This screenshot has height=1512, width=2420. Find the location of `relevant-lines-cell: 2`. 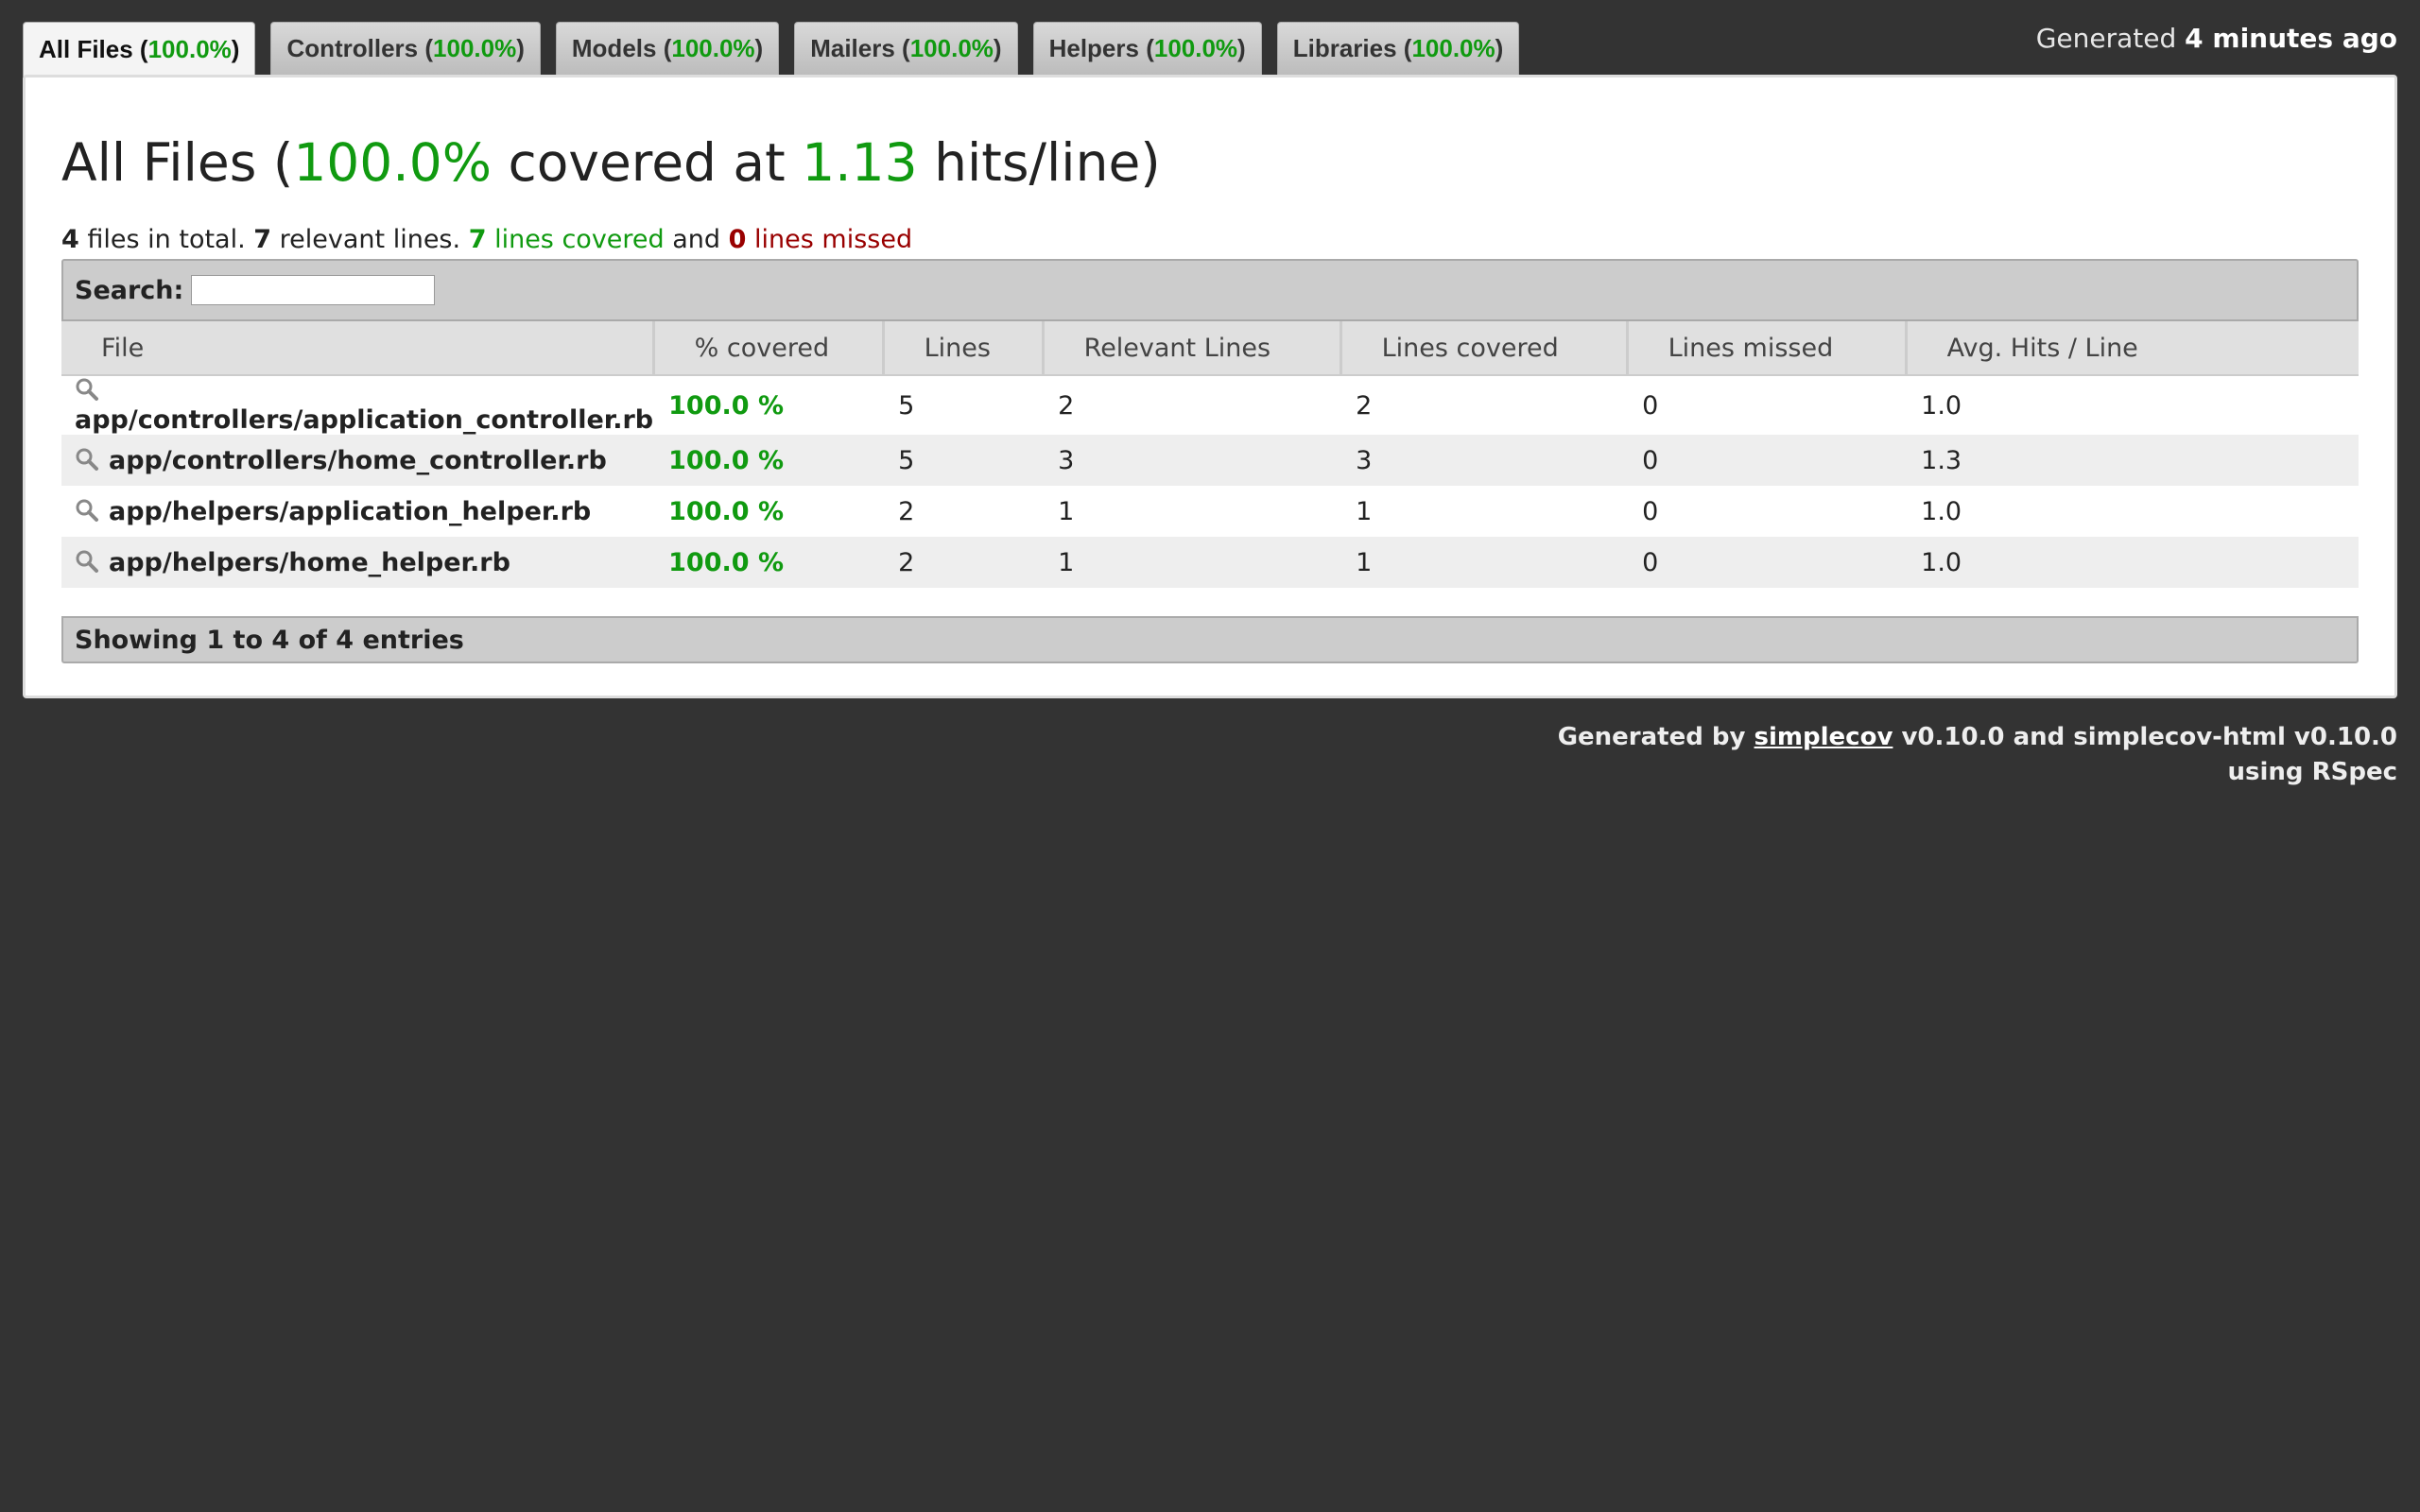

relevant-lines-cell: 2 is located at coordinates (1066, 405).